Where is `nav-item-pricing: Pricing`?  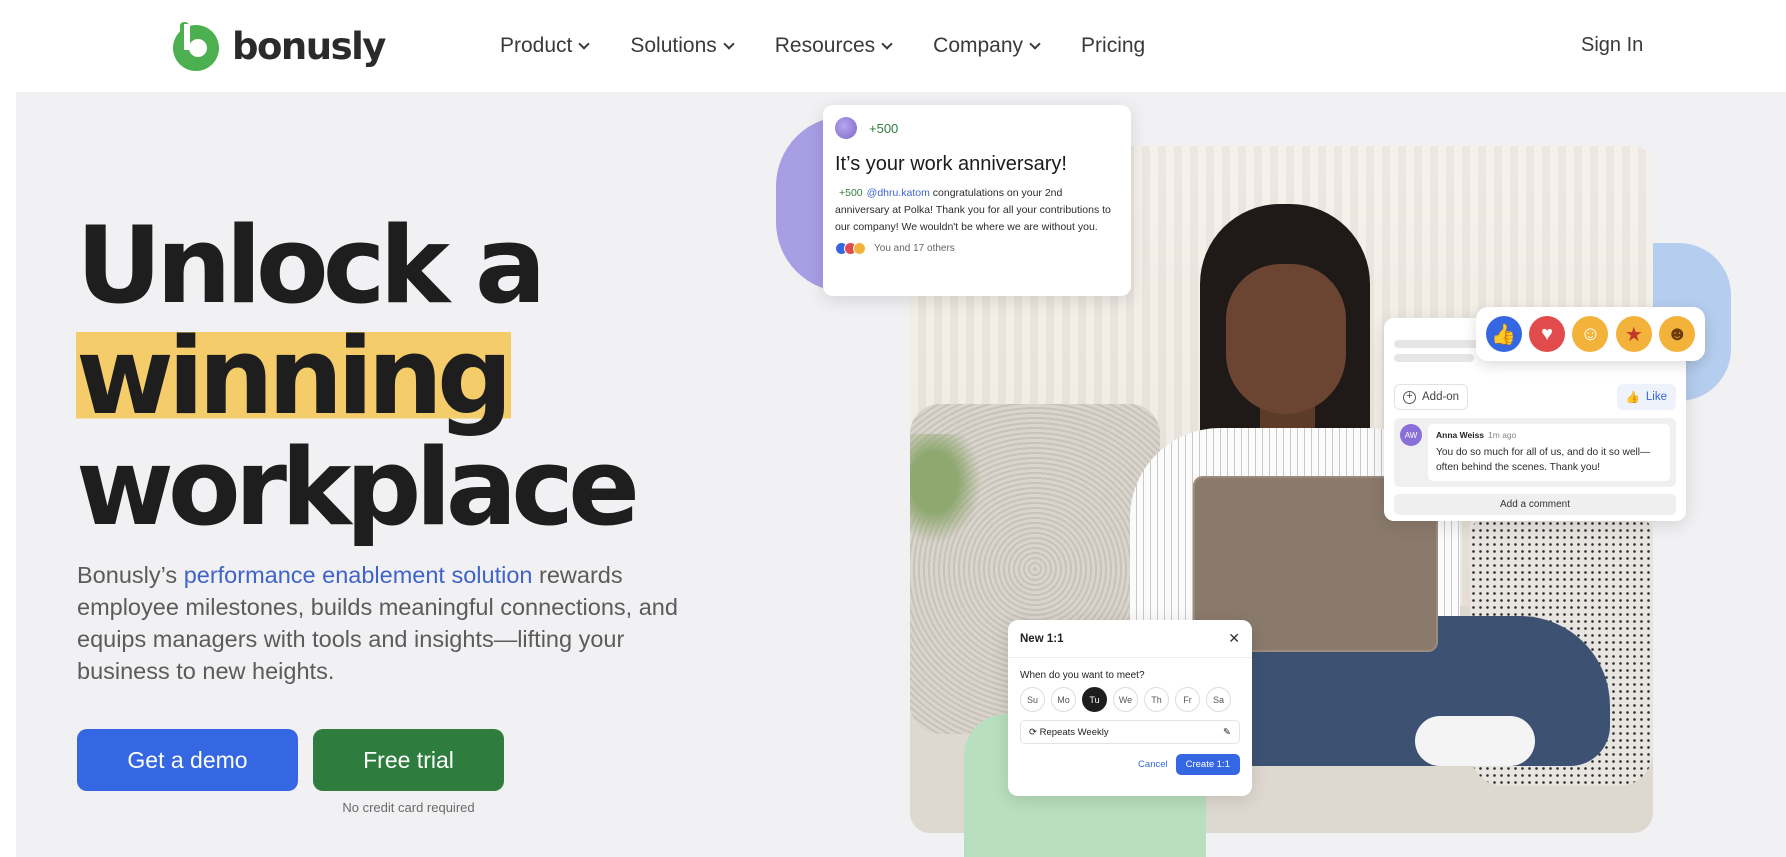
nav-item-pricing: Pricing is located at coordinates (1113, 46).